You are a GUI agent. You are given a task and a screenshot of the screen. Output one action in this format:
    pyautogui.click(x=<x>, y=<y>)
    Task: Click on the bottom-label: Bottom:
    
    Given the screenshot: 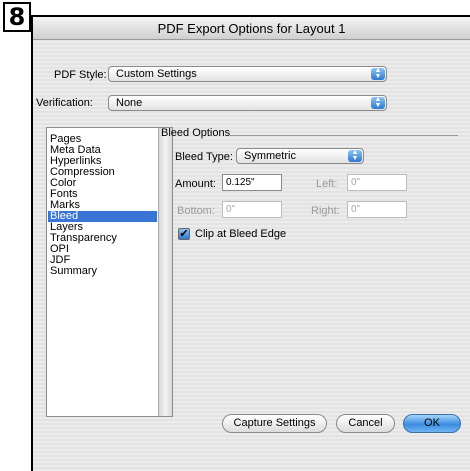 What is the action you would take?
    pyautogui.click(x=196, y=211)
    